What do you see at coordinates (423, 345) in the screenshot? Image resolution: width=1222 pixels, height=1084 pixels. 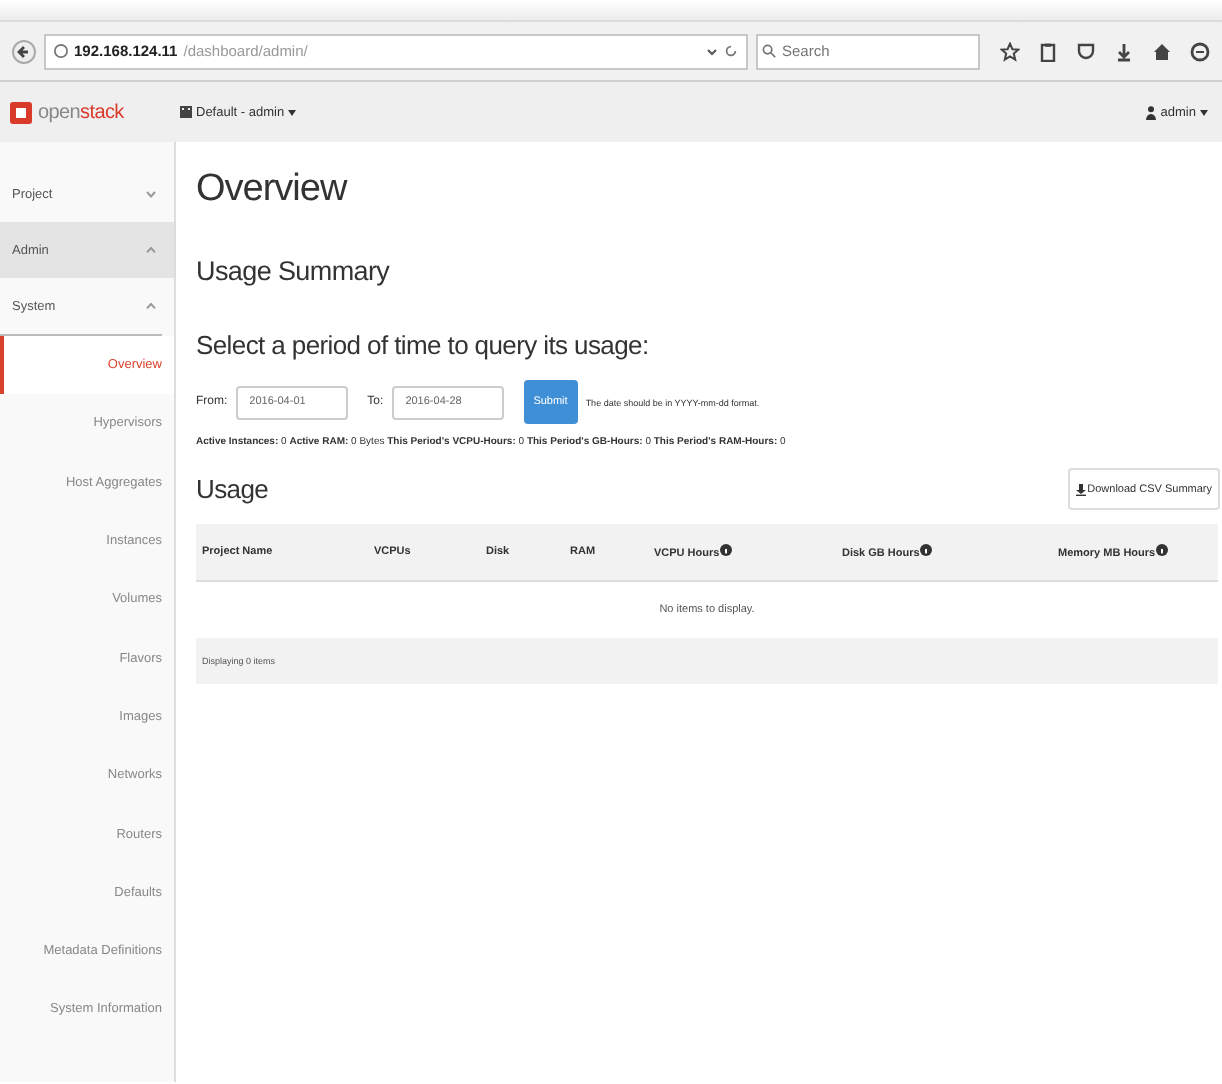 I see `period-prompt: Select a period of time to query its usage:` at bounding box center [423, 345].